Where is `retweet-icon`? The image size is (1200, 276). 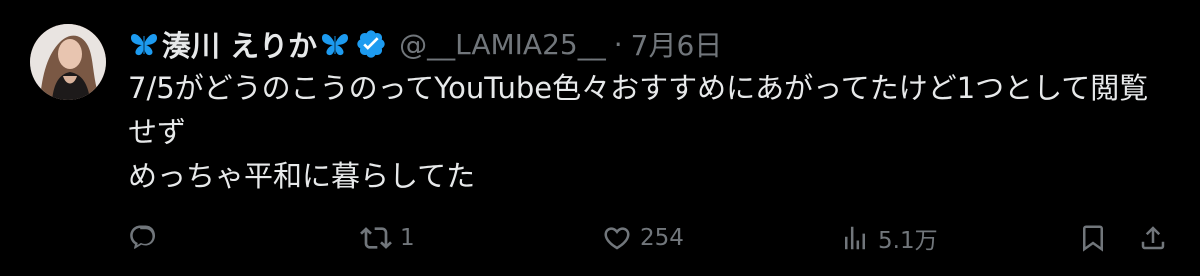 retweet-icon is located at coordinates (376, 238).